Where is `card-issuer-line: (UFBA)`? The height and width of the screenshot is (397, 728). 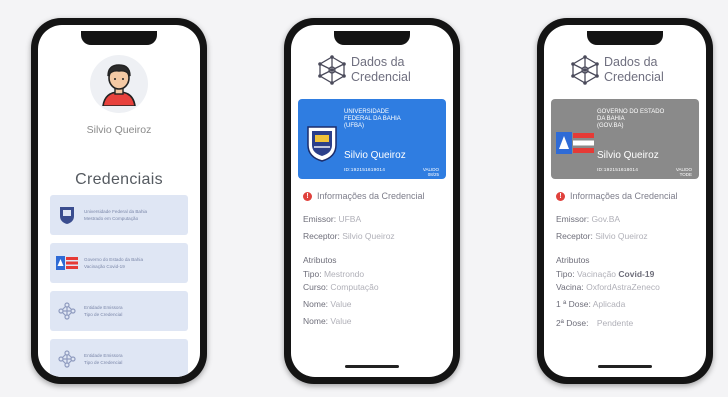 card-issuer-line: (UFBA) is located at coordinates (354, 126).